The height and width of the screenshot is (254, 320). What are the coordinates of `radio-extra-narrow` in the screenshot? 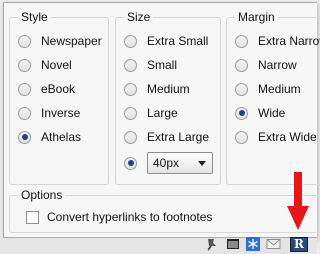 It's located at (241, 41).